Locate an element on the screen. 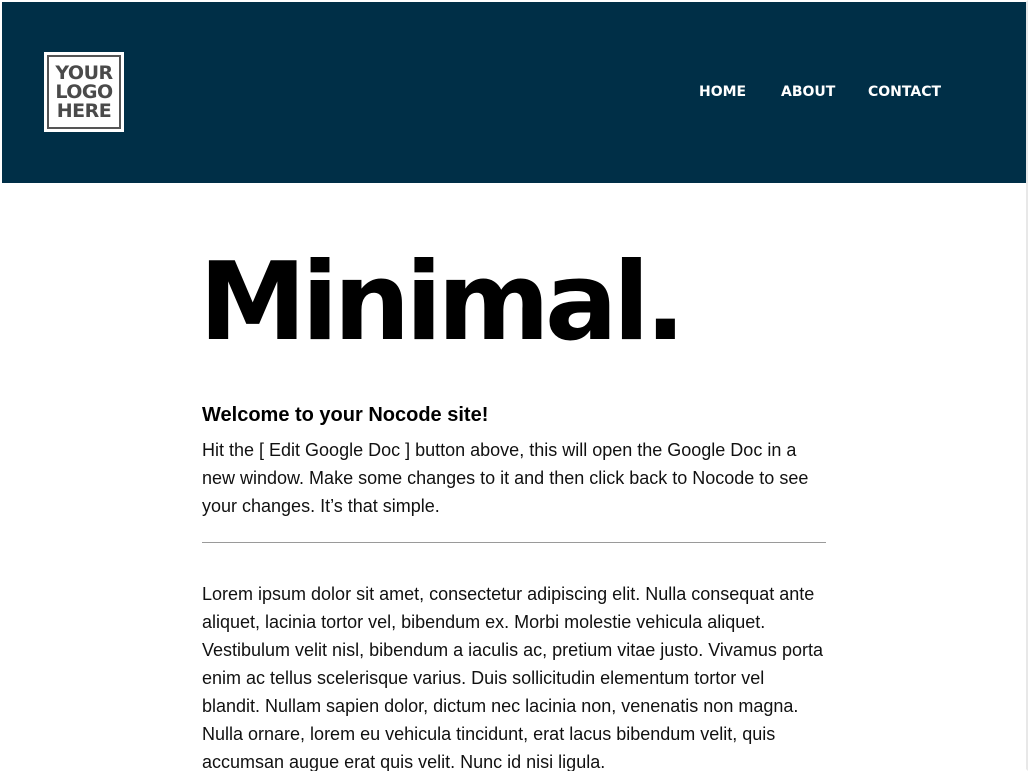  hero-title: Minimal. is located at coordinates (442, 302).